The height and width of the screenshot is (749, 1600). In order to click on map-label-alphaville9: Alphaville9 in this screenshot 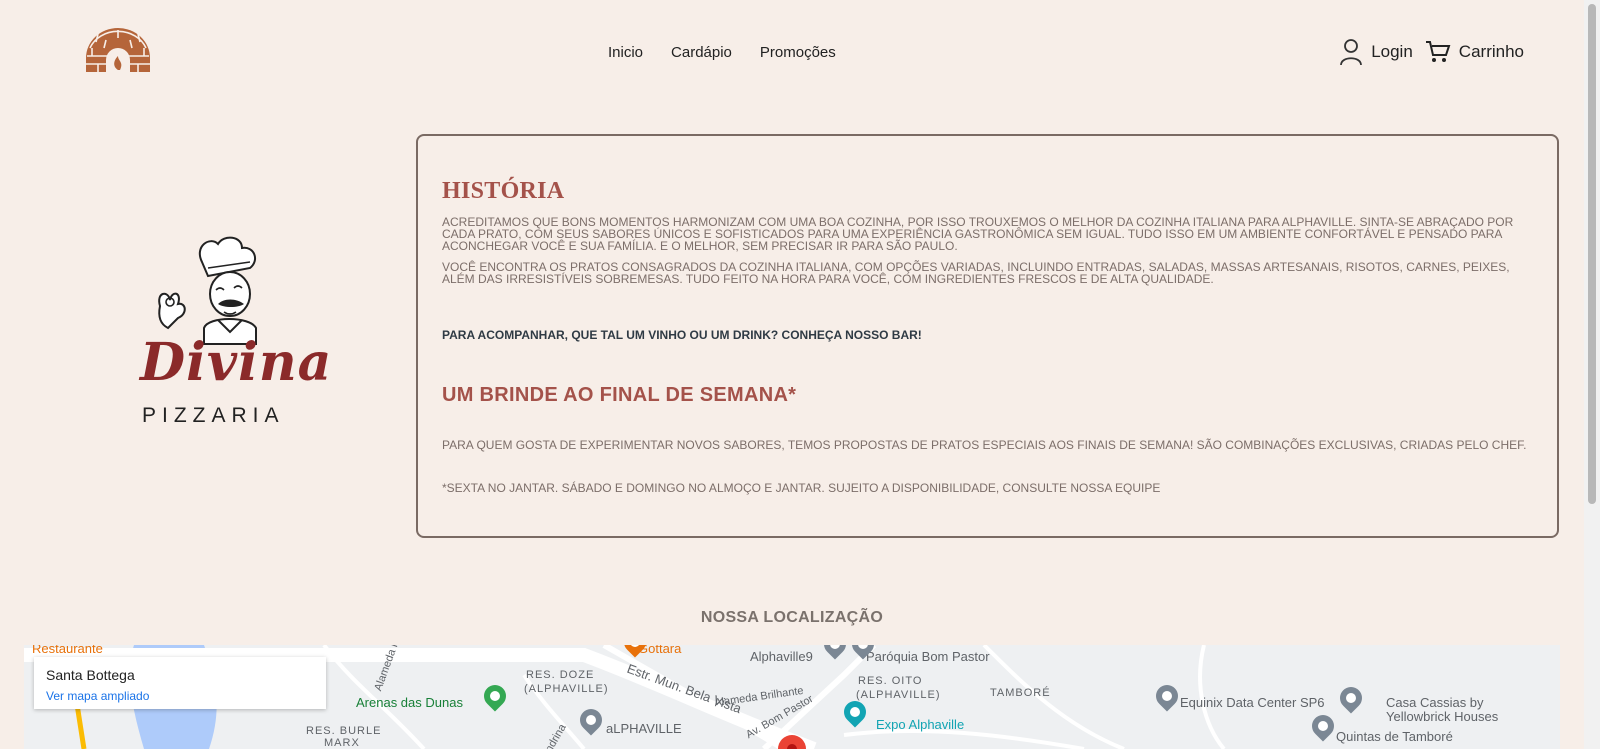, I will do `click(781, 656)`.